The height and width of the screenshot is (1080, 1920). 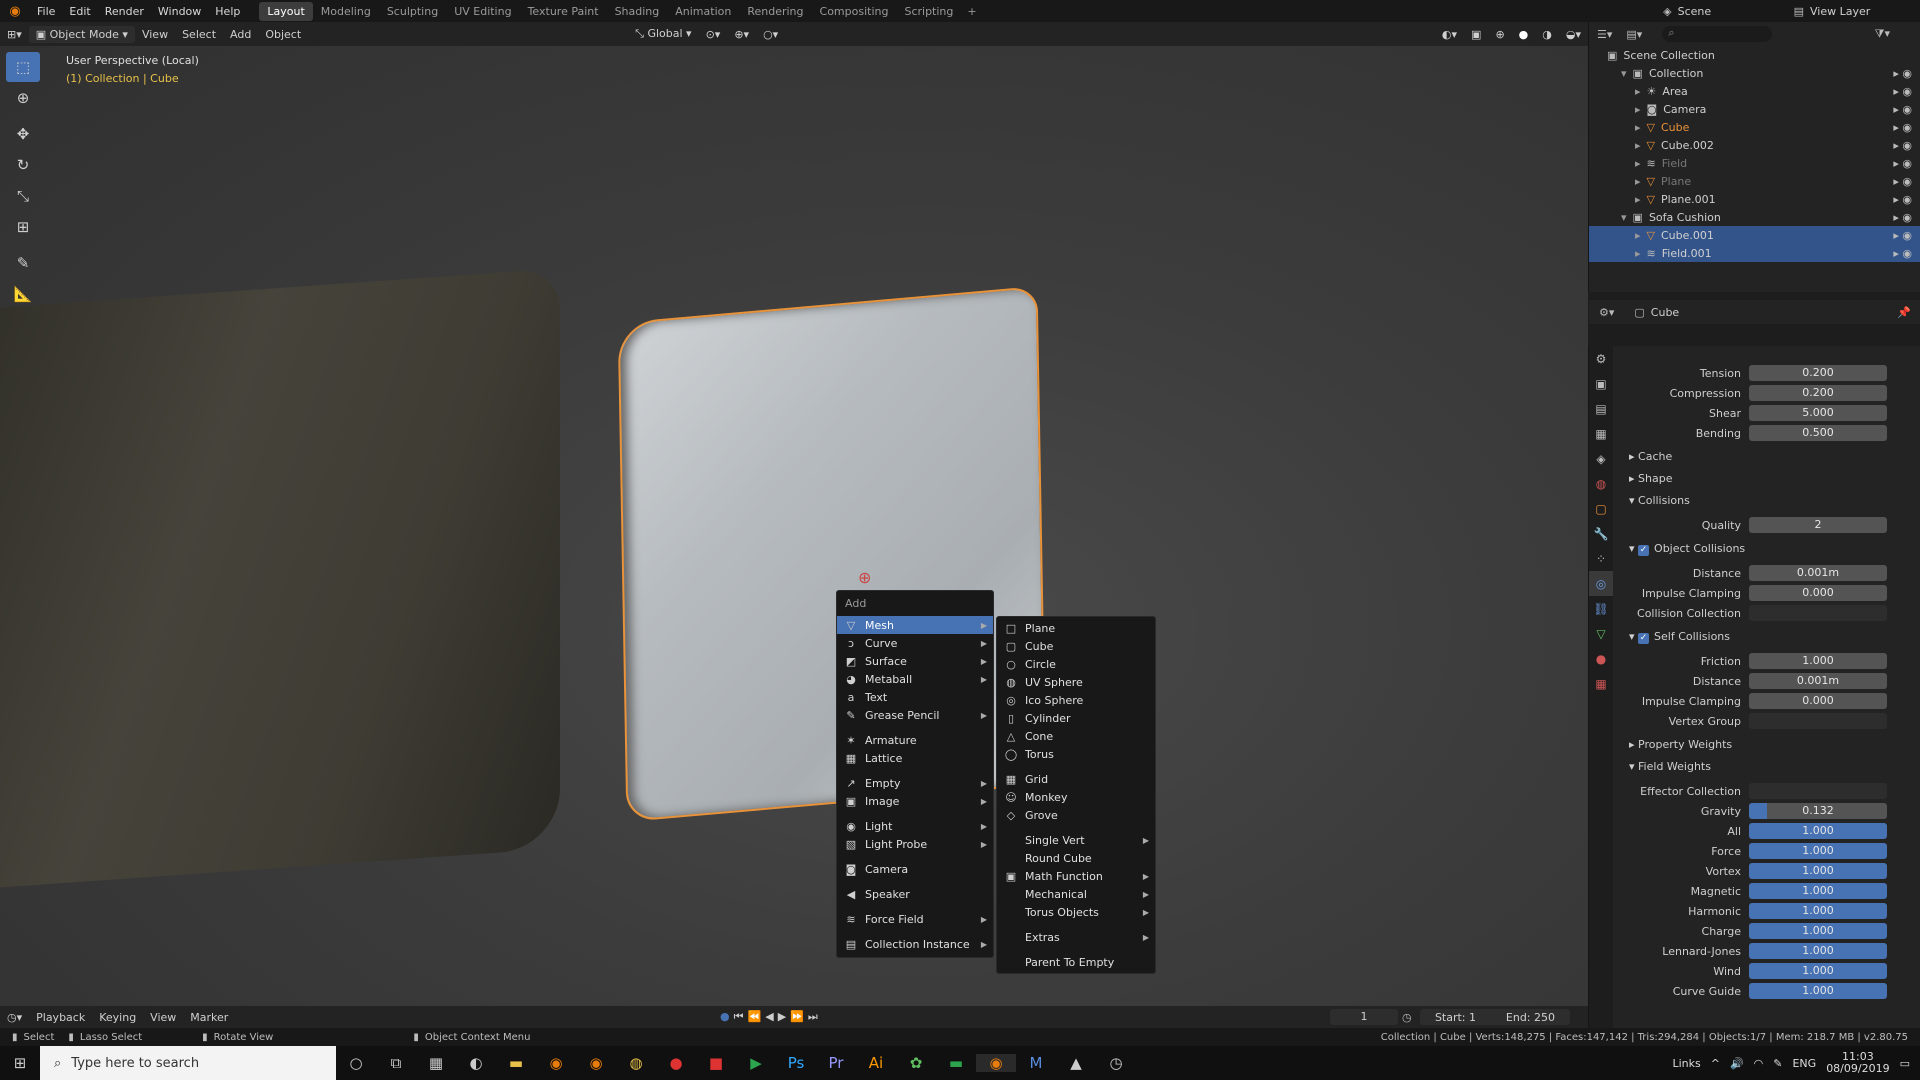 I want to click on mesh_menu-item-parent-to-empty: Parent To Empty, so click(x=1076, y=962).